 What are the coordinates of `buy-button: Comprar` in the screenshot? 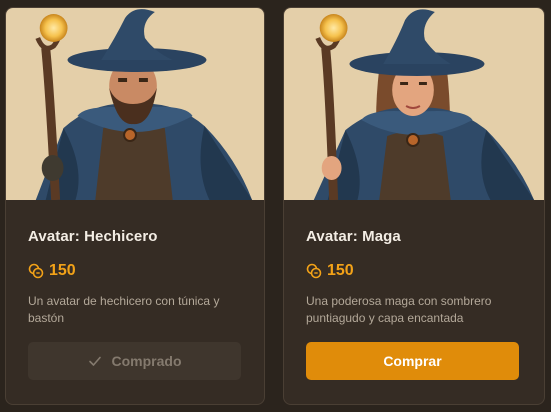 It's located at (412, 361).